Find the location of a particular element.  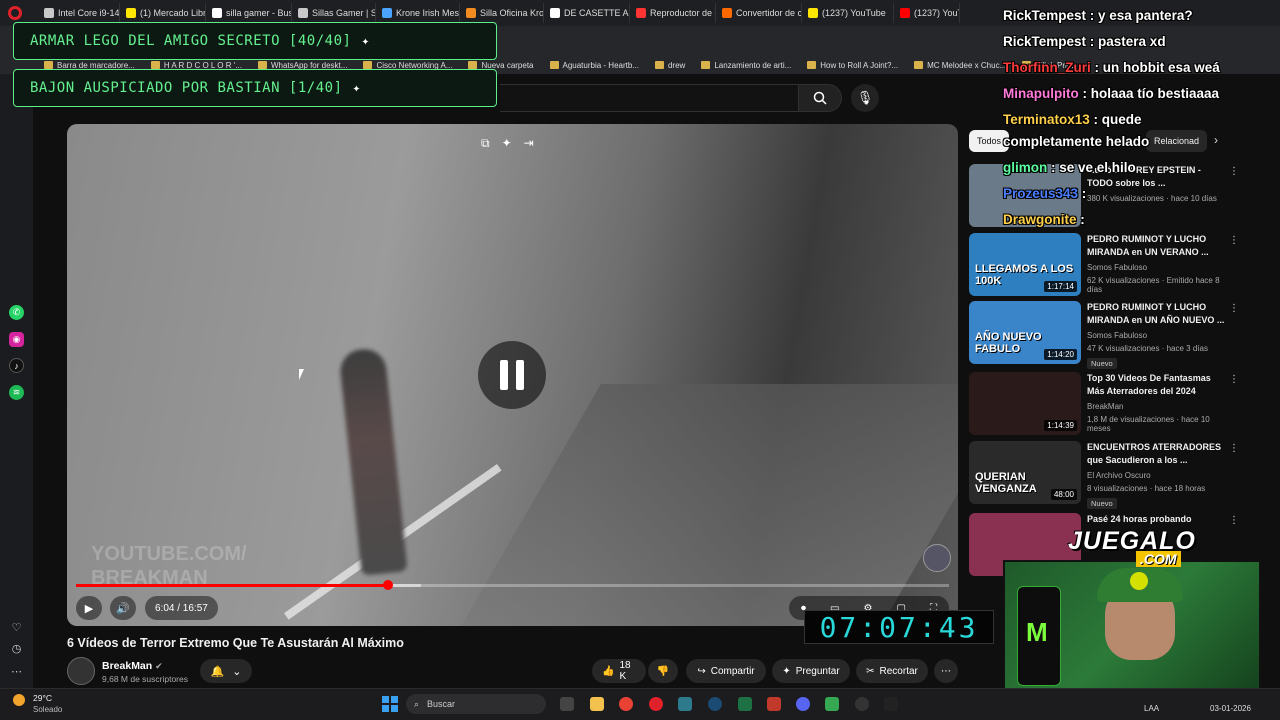

chips-next-chevron-icon: › is located at coordinates (1216, 140).